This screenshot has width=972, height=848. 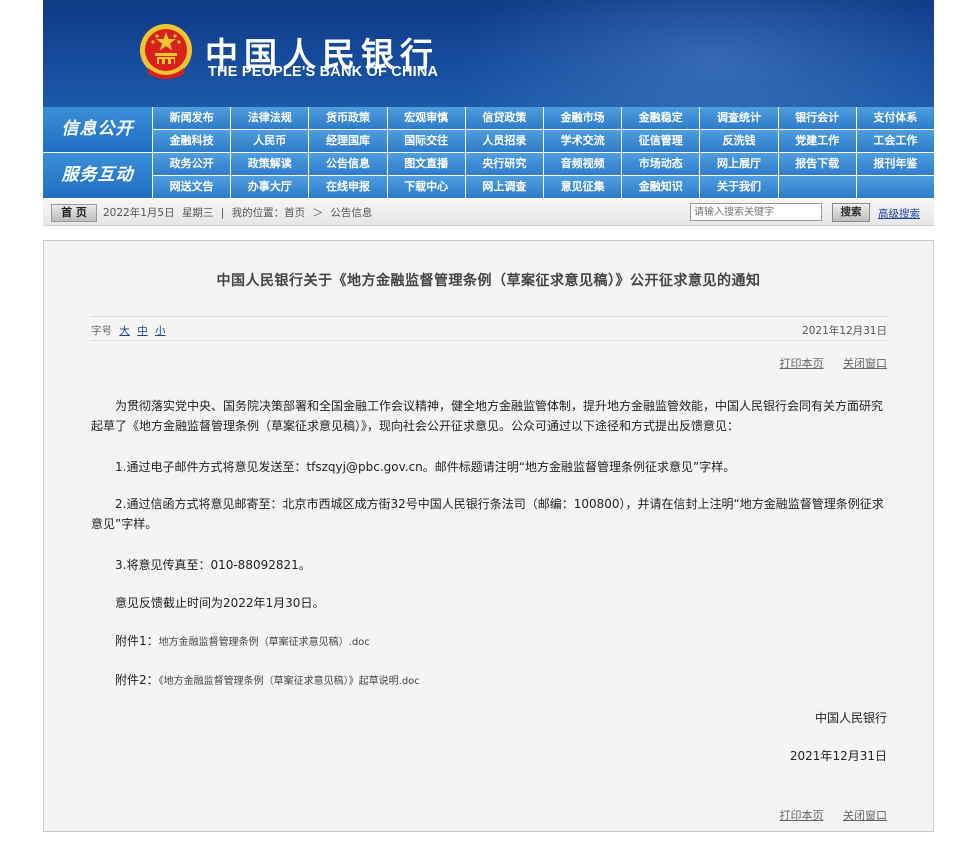 What do you see at coordinates (661, 141) in the screenshot?
I see `nav-info-item-16: 征信管理` at bounding box center [661, 141].